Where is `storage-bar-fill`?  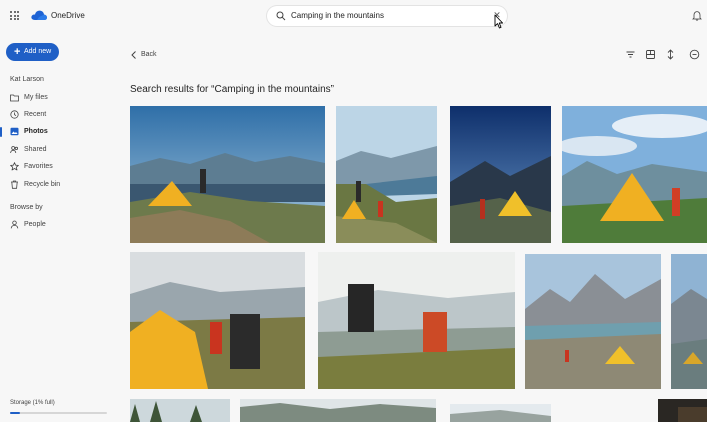
storage-bar-fill is located at coordinates (15, 413).